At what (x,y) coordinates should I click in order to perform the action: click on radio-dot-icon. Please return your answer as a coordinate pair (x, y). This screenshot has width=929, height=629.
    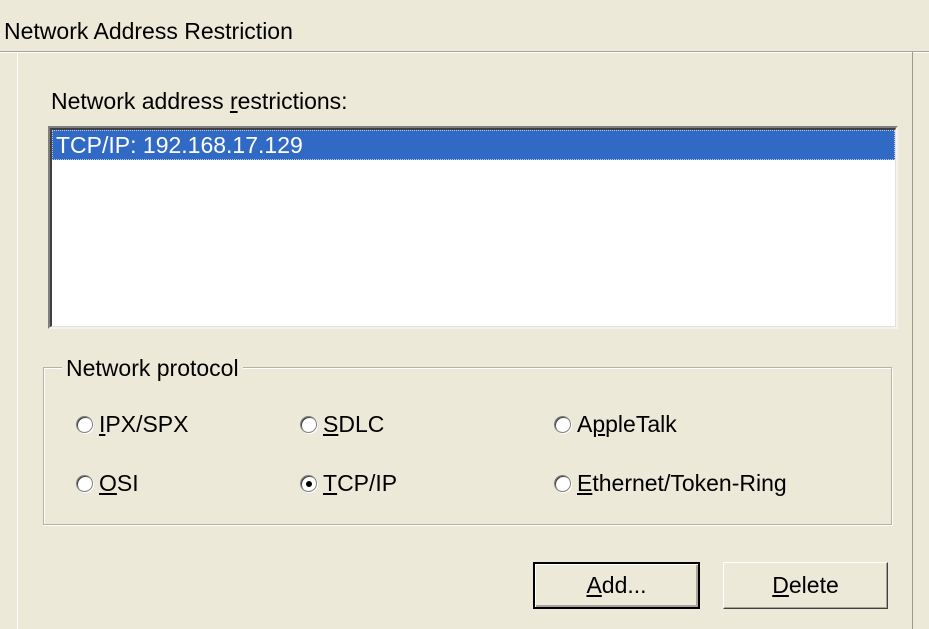
    Looking at the image, I should click on (309, 483).